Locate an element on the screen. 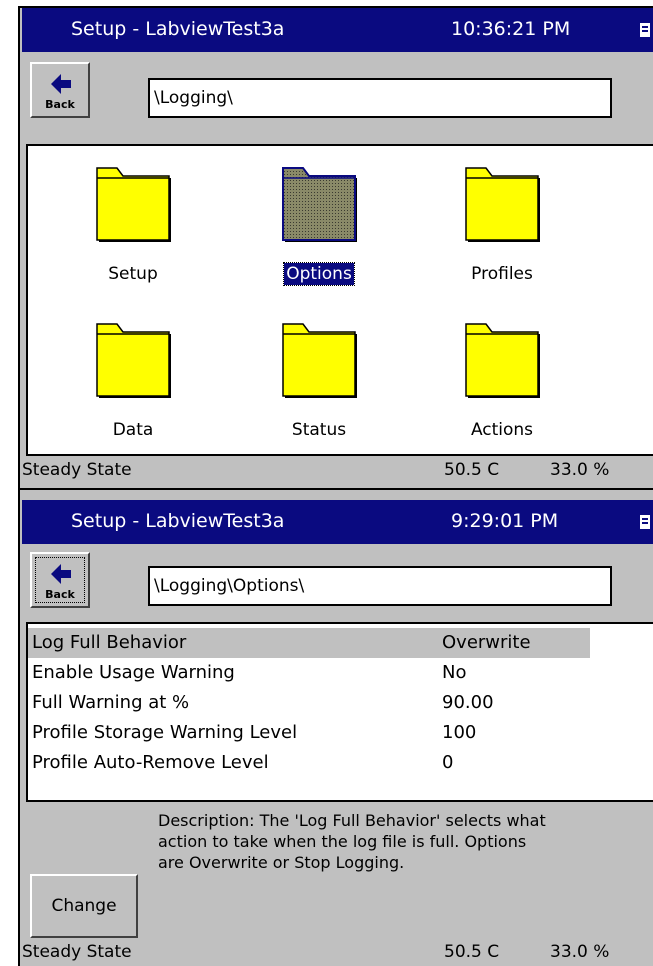 The width and height of the screenshot is (653, 966). option-value: 90.00 is located at coordinates (468, 702).